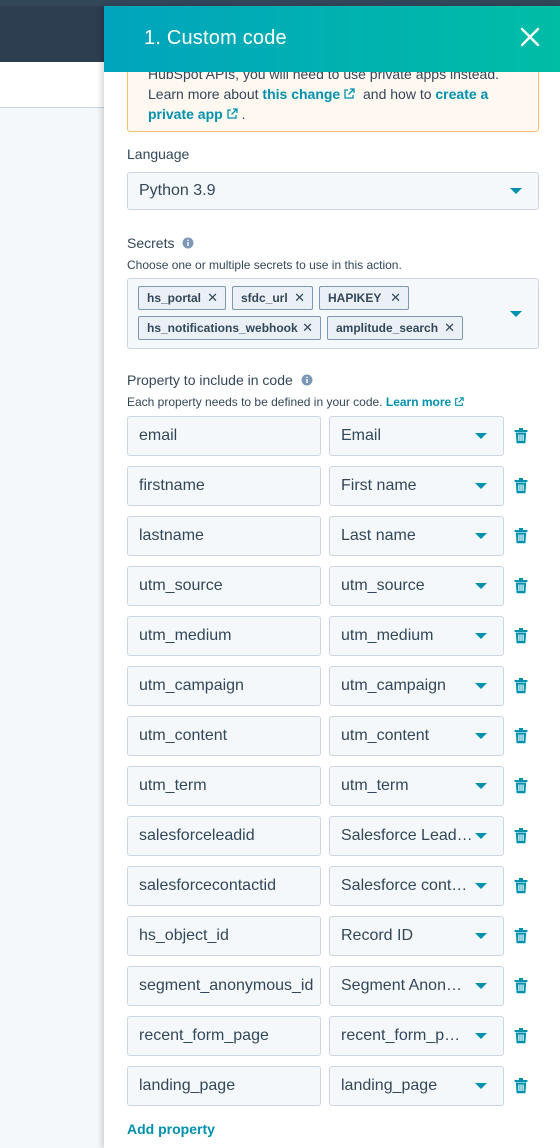 The height and width of the screenshot is (1148, 560). I want to click on property-select: First name, so click(416, 486).